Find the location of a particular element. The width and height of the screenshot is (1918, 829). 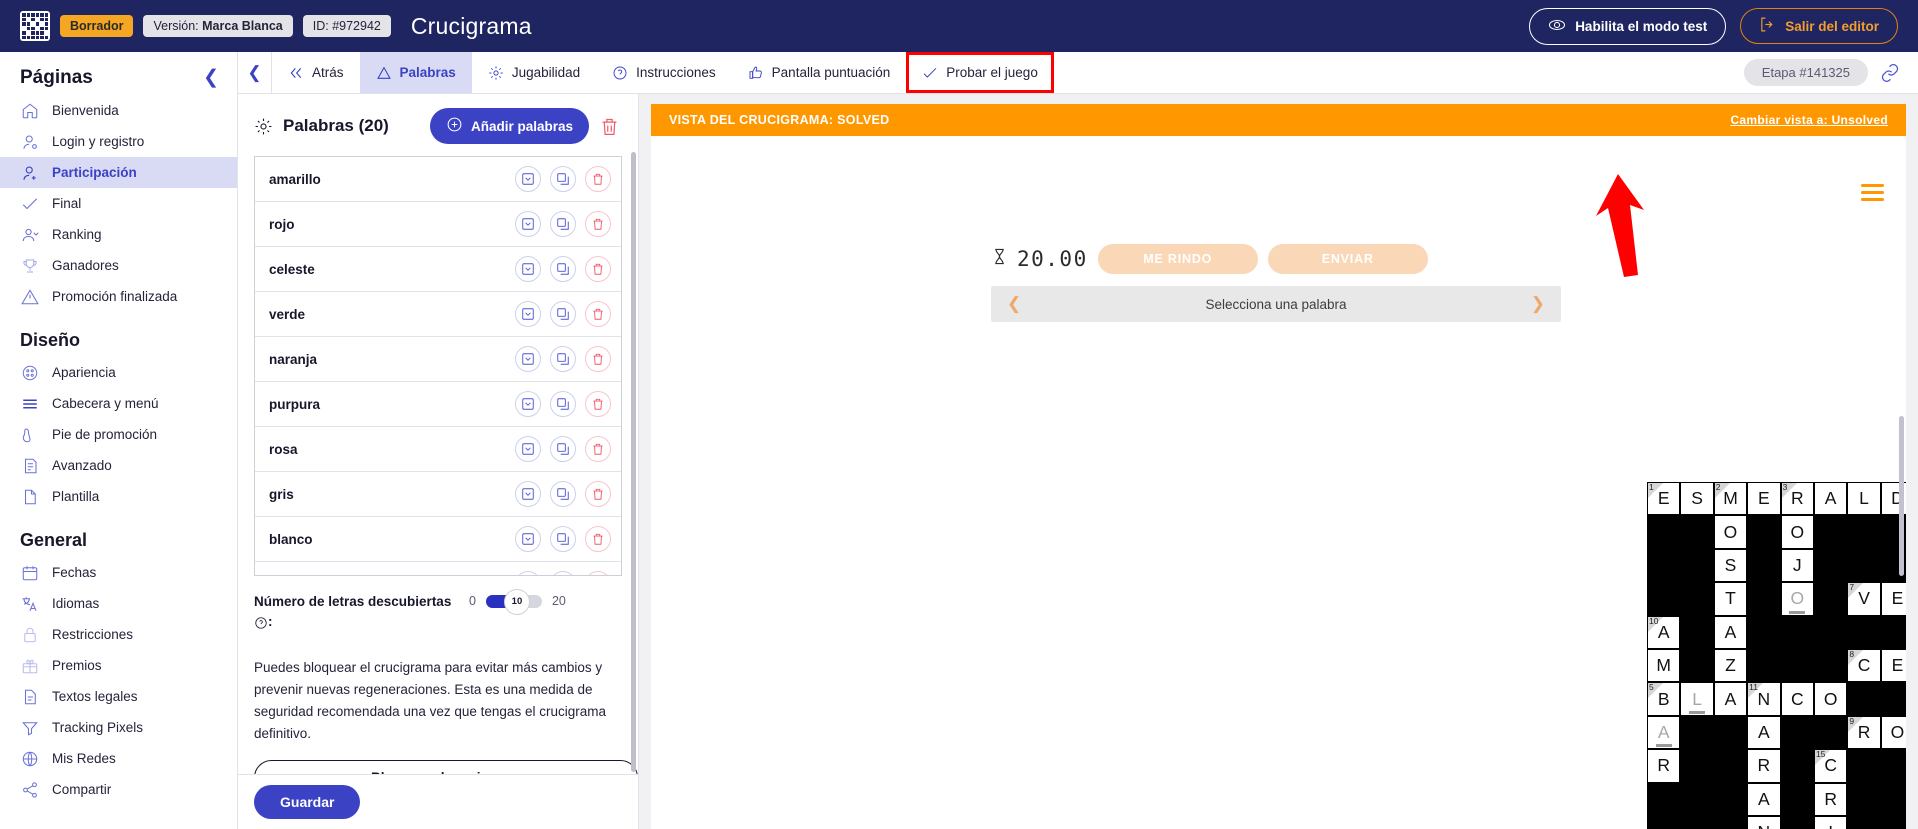

crossword-cell: 5B is located at coordinates (1664, 699).